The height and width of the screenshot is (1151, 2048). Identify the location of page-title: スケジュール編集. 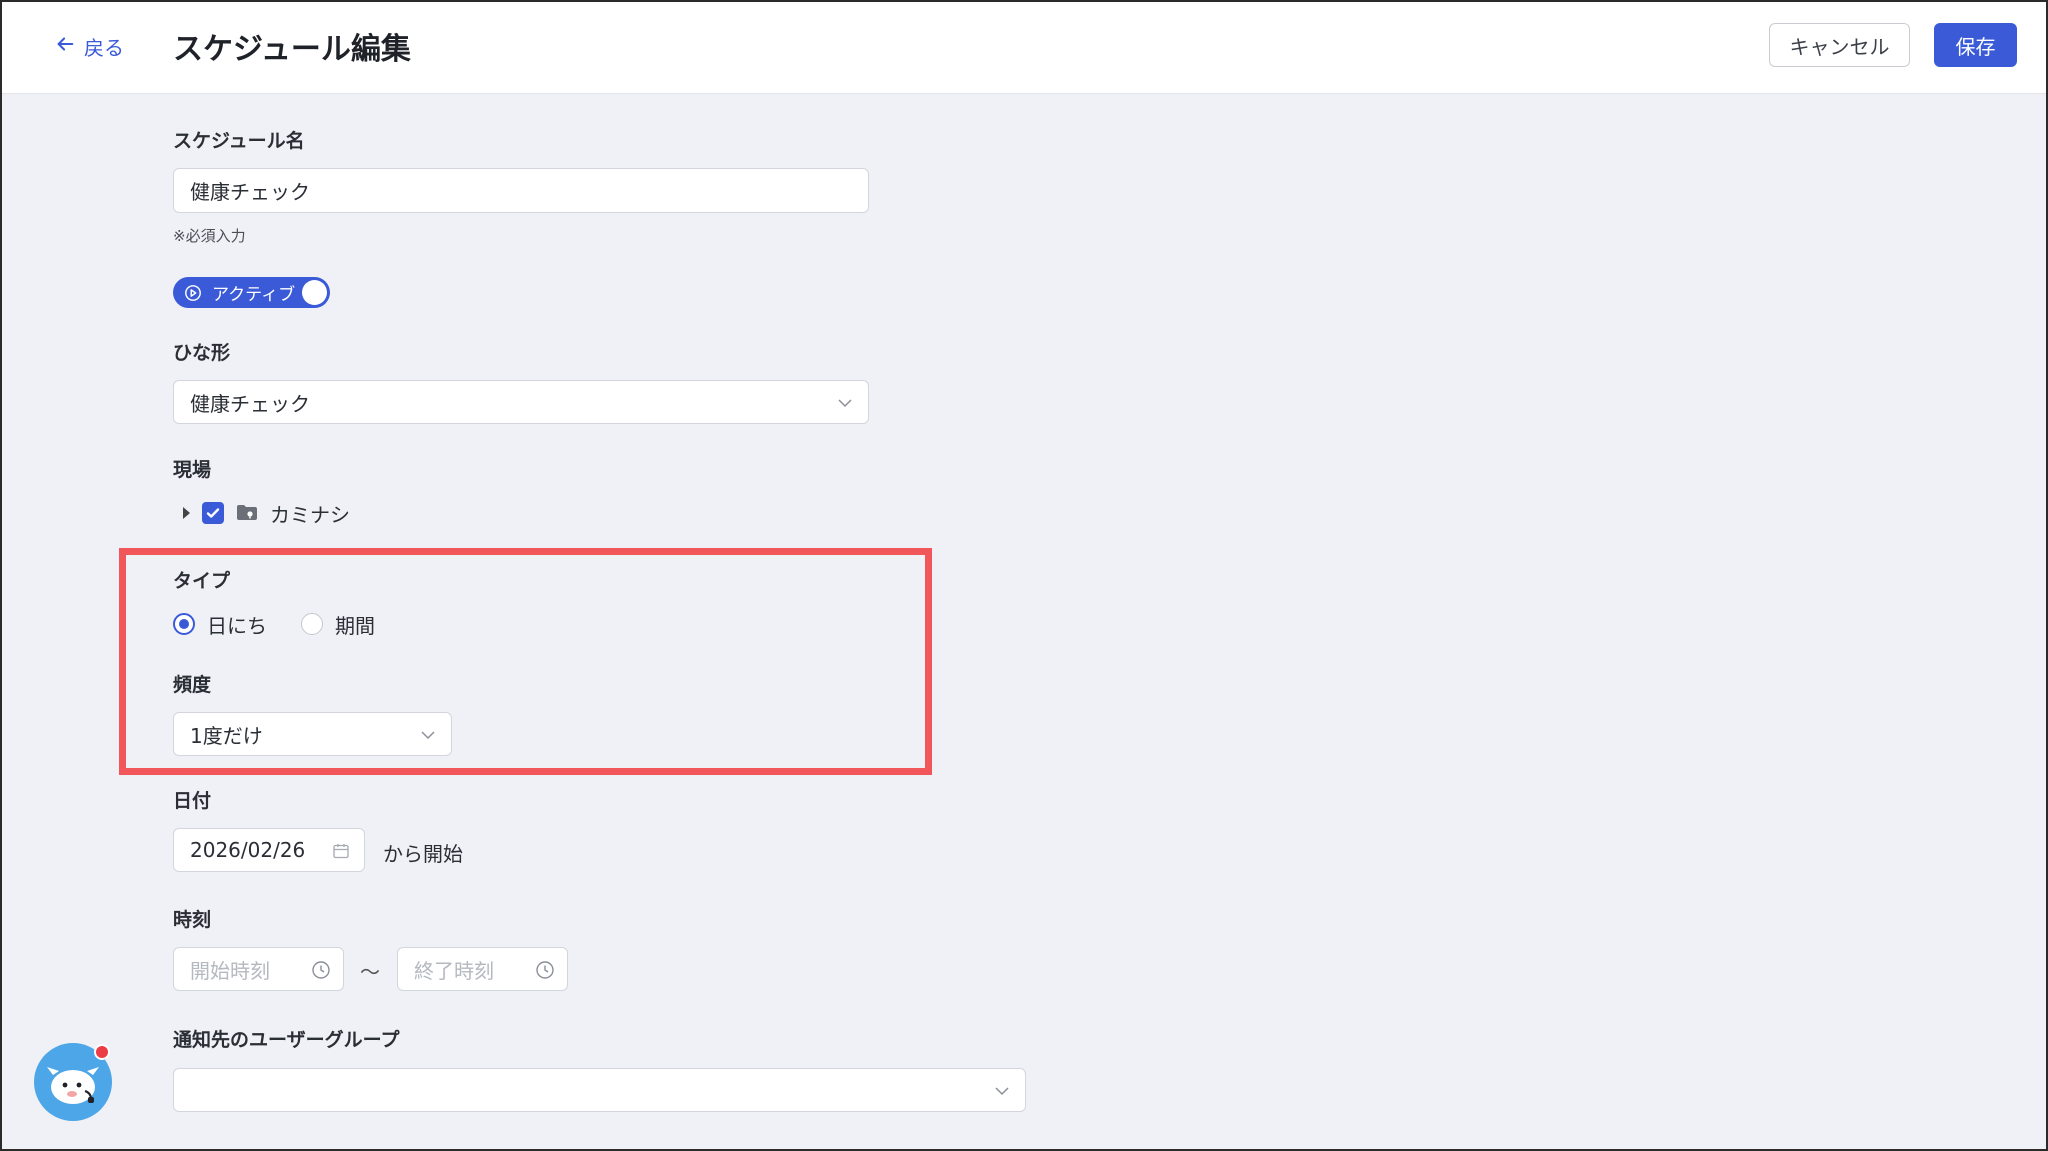
(292, 49).